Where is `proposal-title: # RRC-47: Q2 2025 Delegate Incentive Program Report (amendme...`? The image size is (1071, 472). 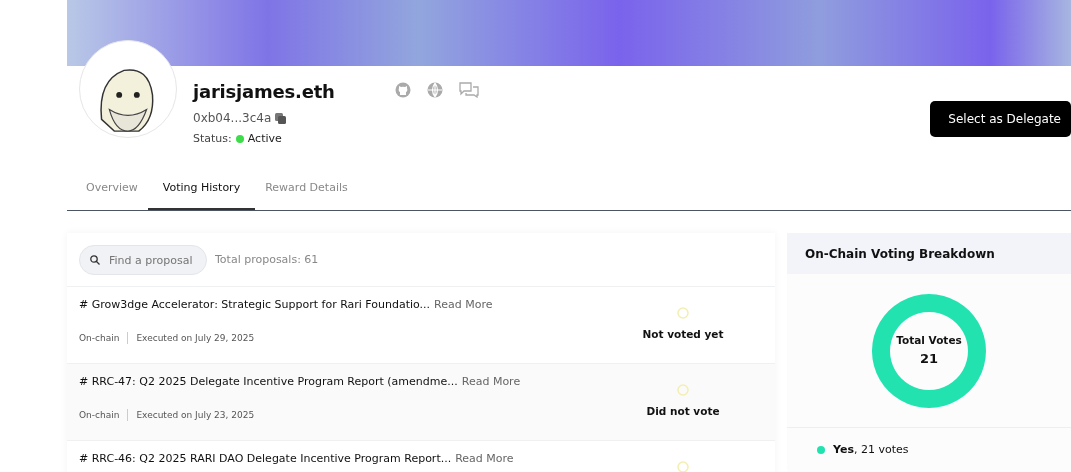 proposal-title: # RRC-47: Q2 2025 Delegate Incentive Program Report (amendme... is located at coordinates (268, 382).